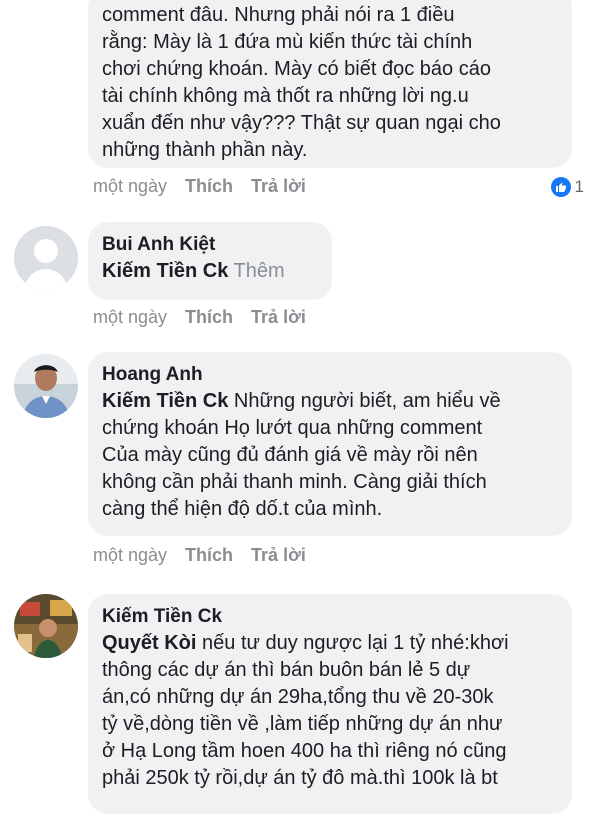 The width and height of the screenshot is (600, 814). I want to click on thumbs-up-icon, so click(560, 187).